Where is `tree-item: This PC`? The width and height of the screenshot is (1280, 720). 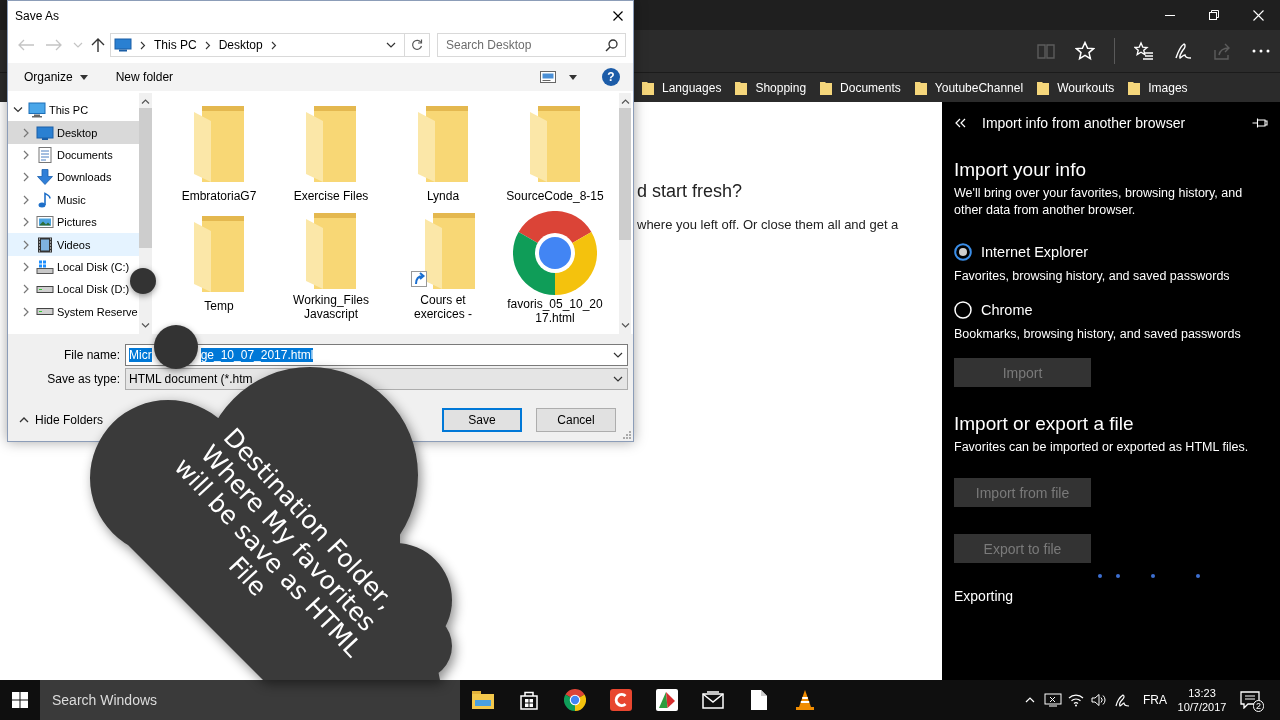 tree-item: This PC is located at coordinates (48, 110).